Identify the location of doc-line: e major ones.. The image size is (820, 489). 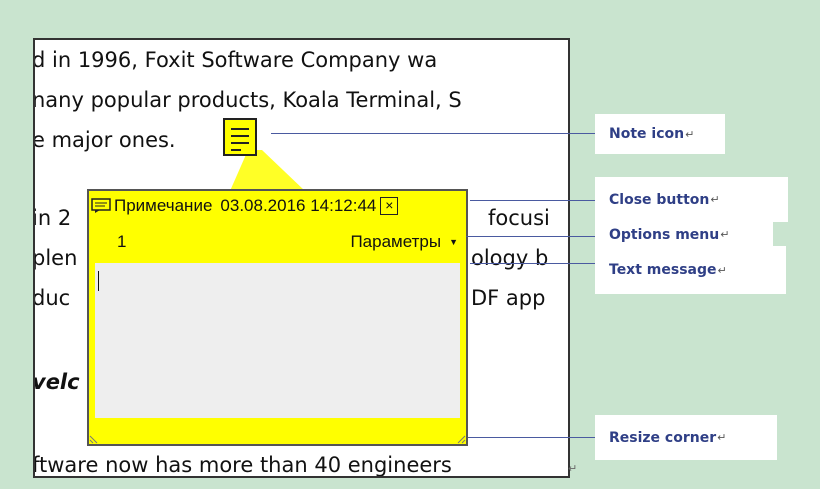
(104, 140).